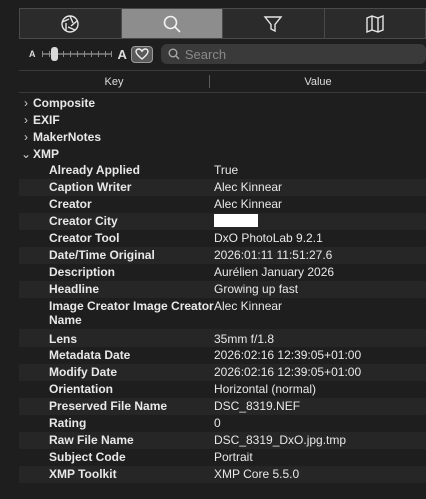  I want to click on text-size-large-label: A, so click(122, 54).